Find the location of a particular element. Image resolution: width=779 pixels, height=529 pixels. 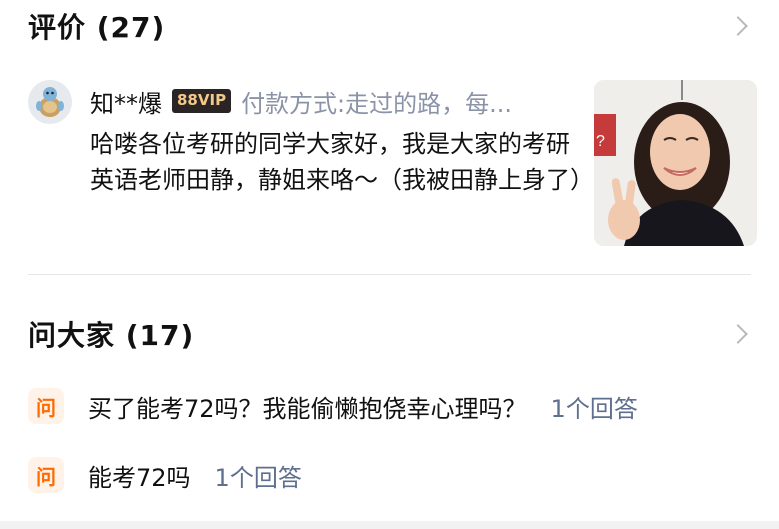

review-user-name: 知**爆 is located at coordinates (126, 103).